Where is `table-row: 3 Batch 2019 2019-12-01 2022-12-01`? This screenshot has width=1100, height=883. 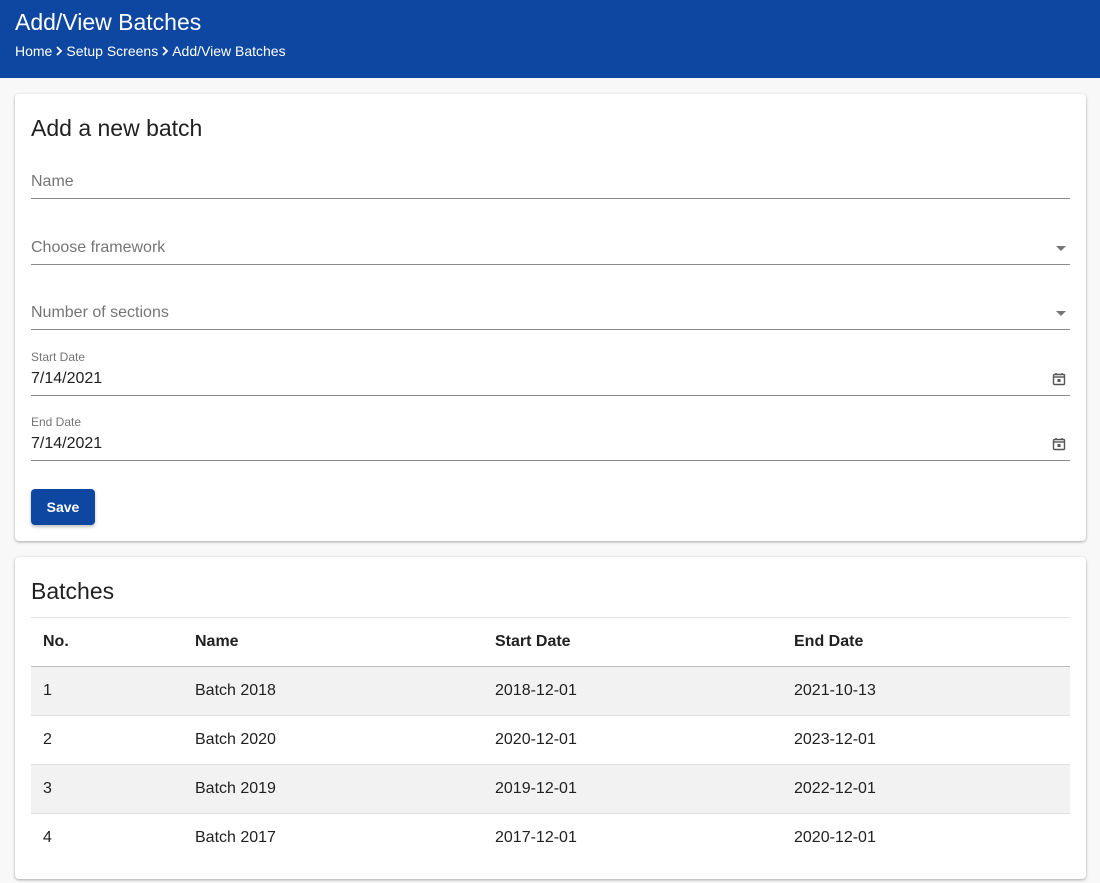
table-row: 3 Batch 2019 2019-12-01 2022-12-01 is located at coordinates (550, 789).